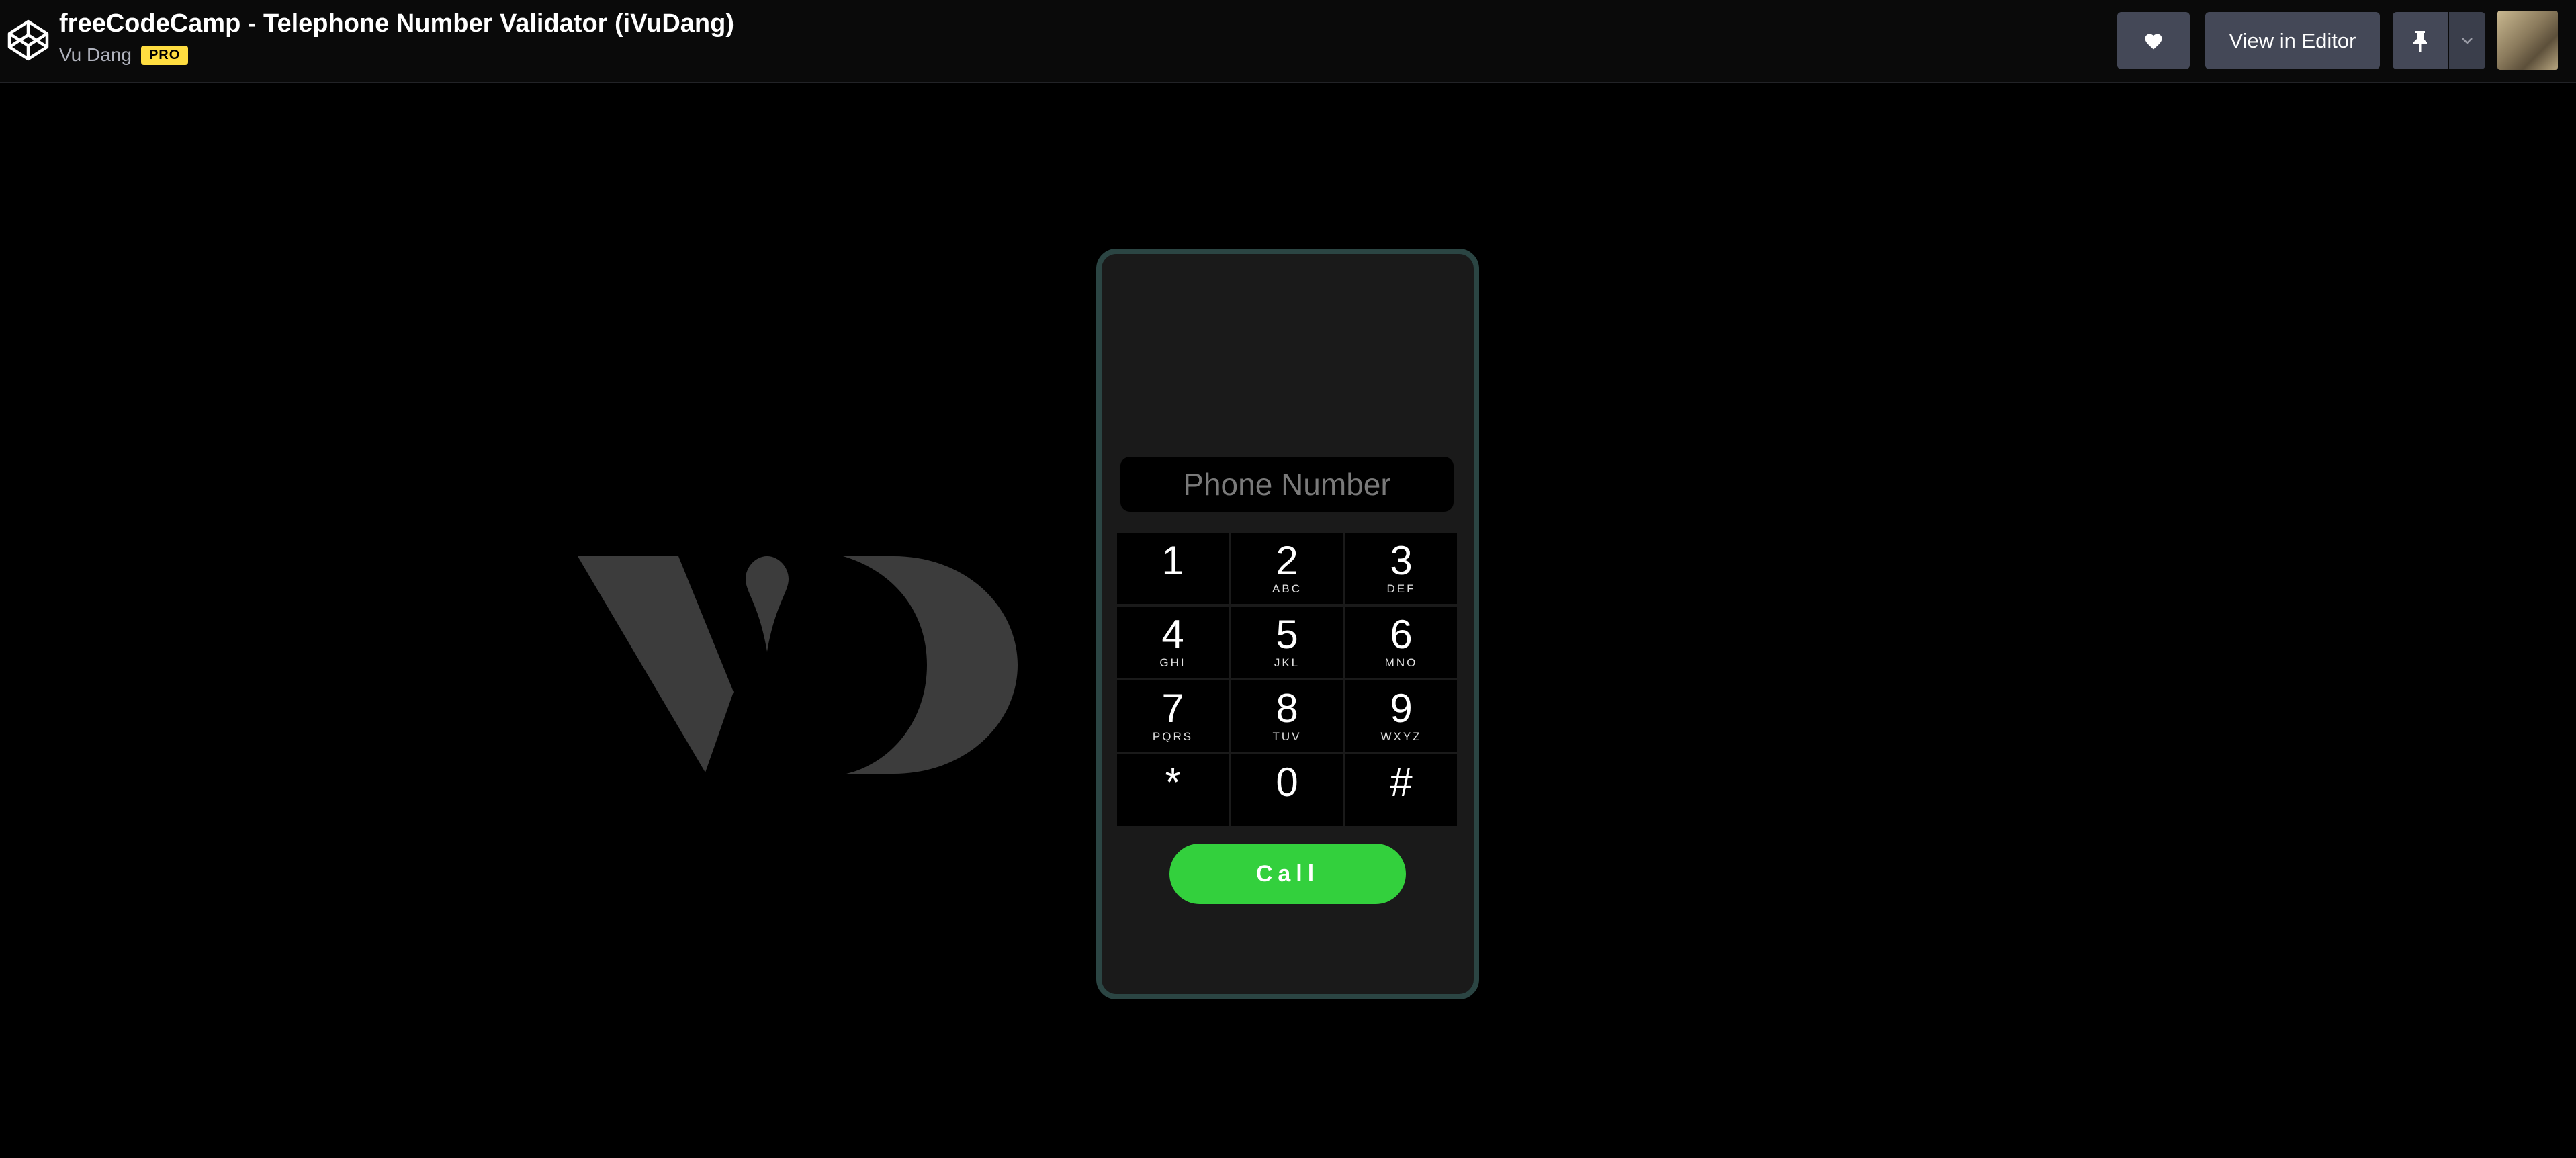  I want to click on heart-icon, so click(2154, 41).